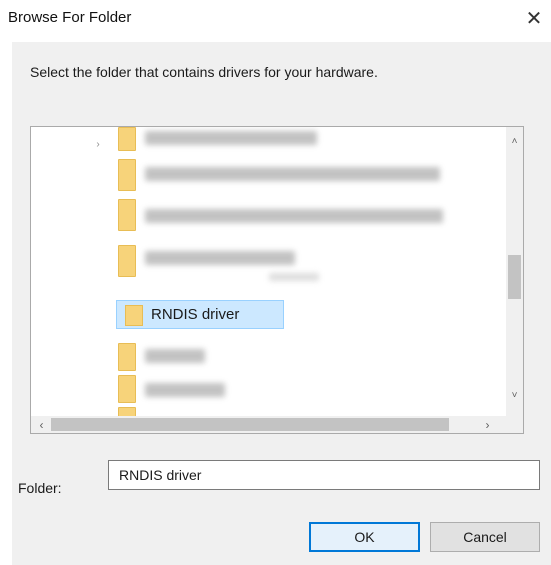 The width and height of the screenshot is (551, 565). I want to click on scrollbar-corner, so click(514, 424).